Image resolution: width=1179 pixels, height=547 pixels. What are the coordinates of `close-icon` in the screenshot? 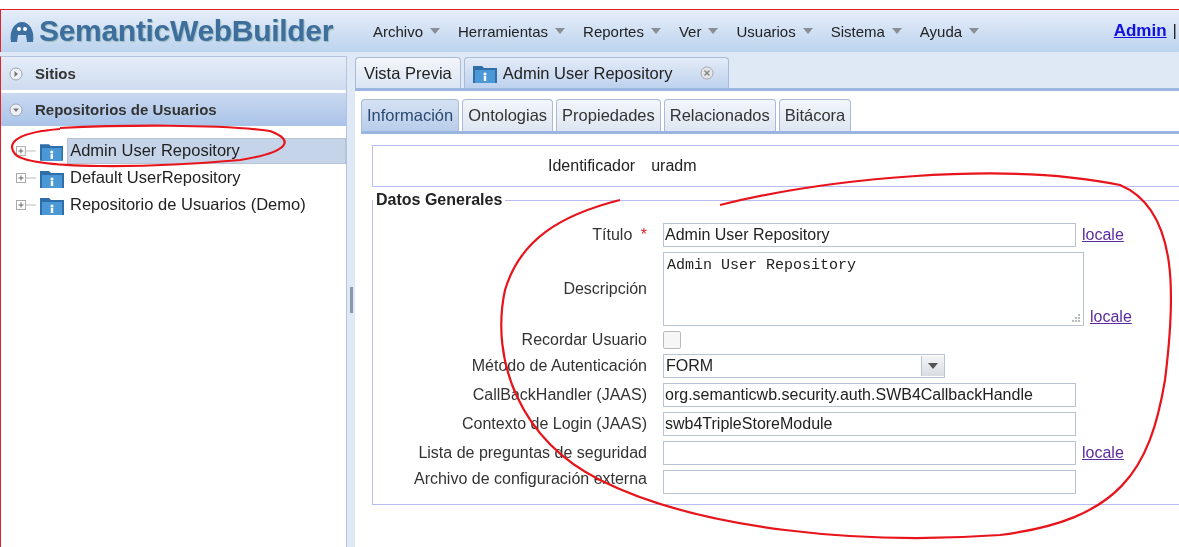 It's located at (707, 73).